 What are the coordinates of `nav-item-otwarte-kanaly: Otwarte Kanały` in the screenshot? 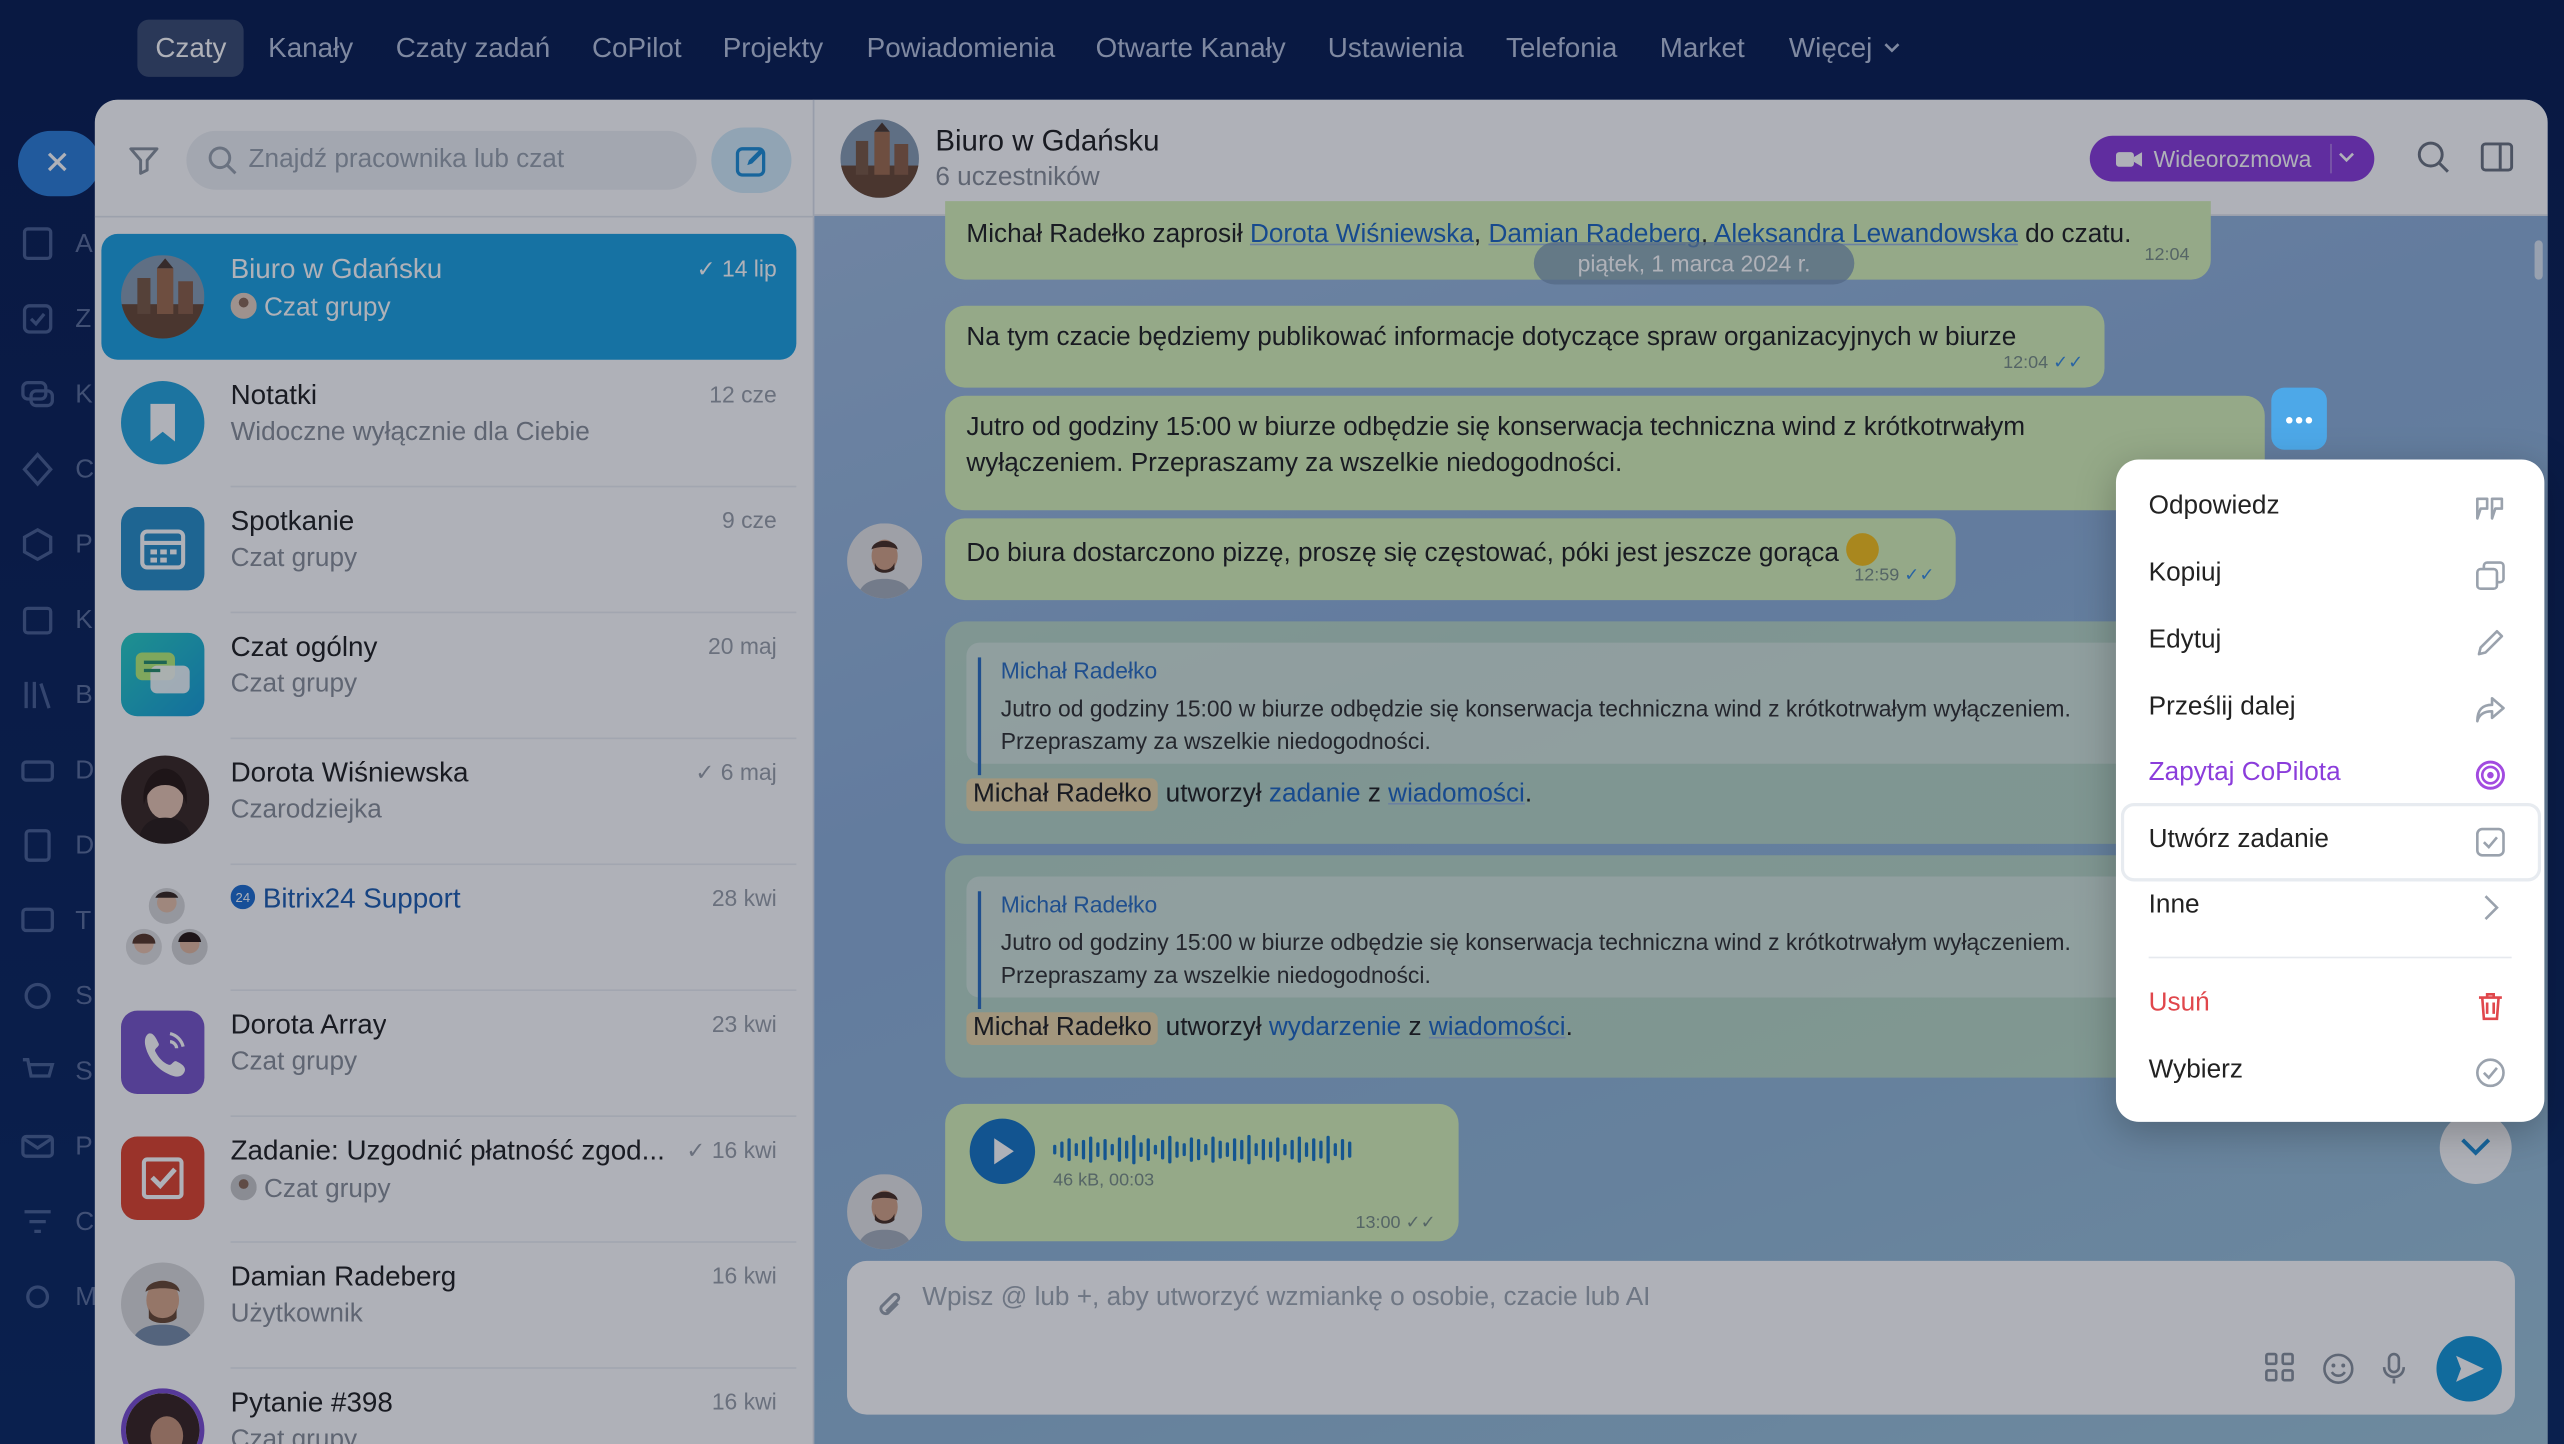 It's located at (1191, 48).